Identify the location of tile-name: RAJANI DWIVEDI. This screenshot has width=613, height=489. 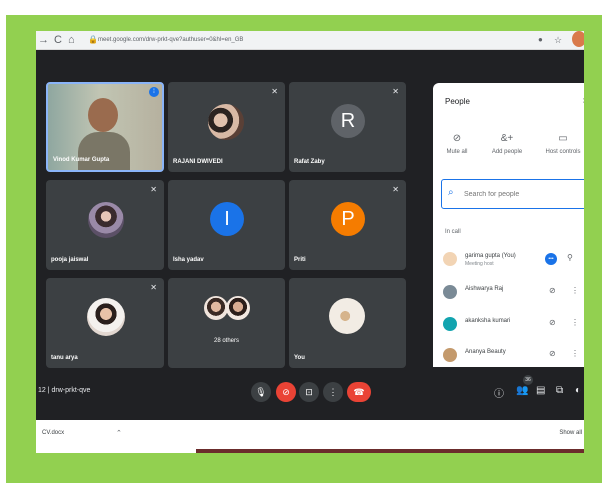
(198, 162).